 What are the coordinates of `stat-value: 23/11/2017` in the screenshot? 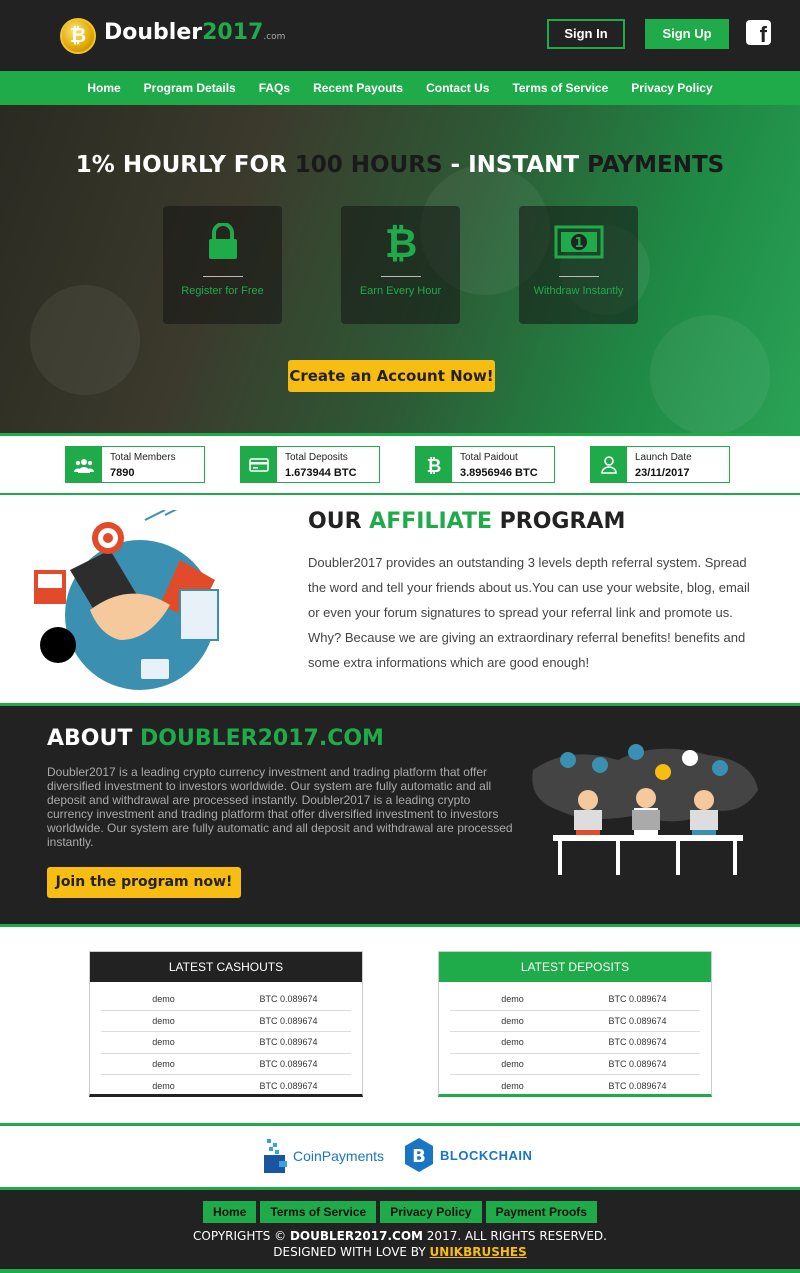 It's located at (662, 473).